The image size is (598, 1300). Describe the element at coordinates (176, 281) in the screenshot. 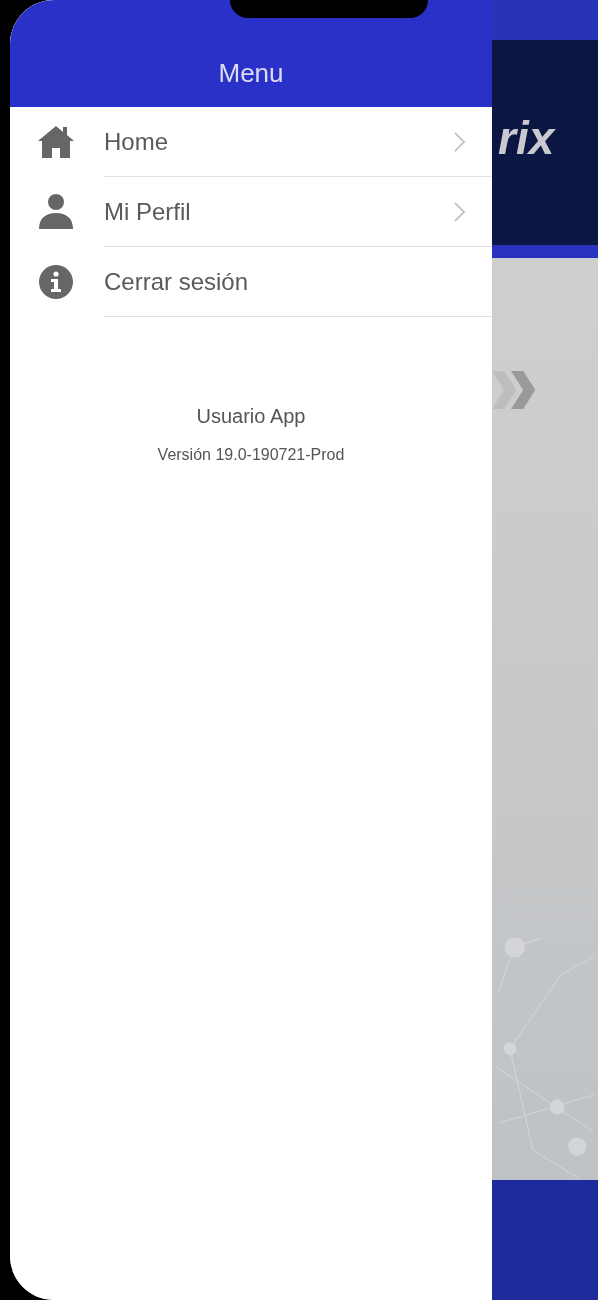

I see `menu-item-label: Cerrar sesión` at that location.